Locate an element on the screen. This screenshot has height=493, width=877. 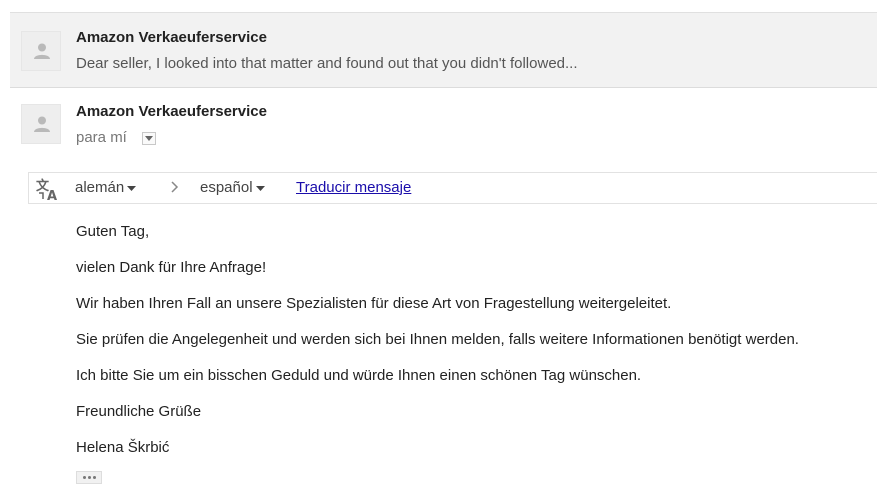
source-language-select: alemán is located at coordinates (106, 187).